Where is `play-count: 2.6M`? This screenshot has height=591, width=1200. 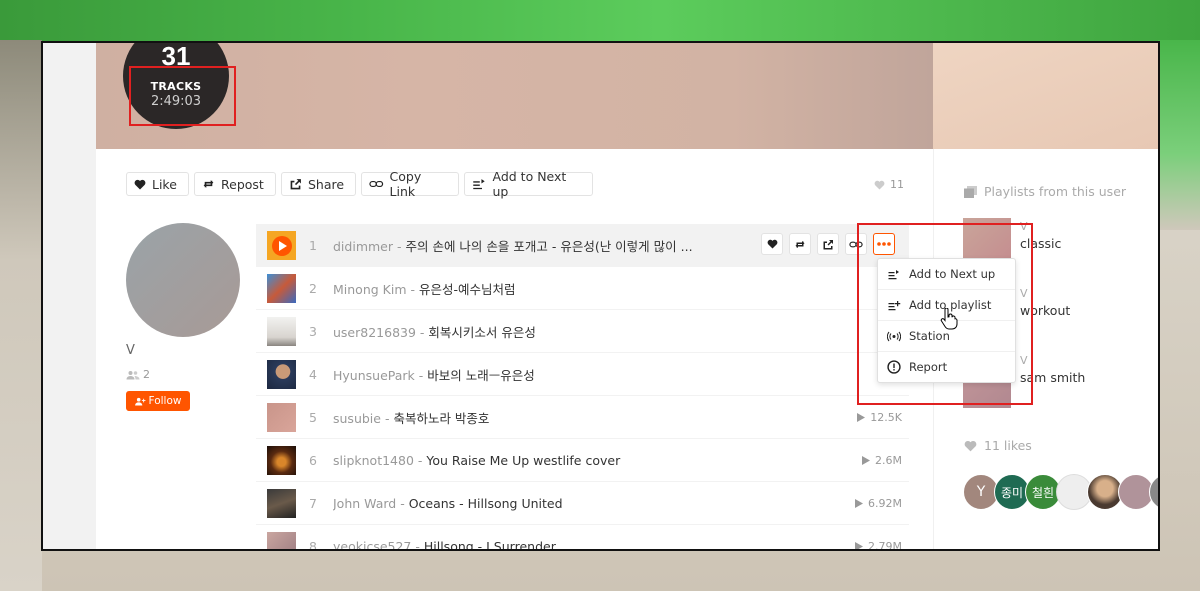 play-count: 2.6M is located at coordinates (882, 460).